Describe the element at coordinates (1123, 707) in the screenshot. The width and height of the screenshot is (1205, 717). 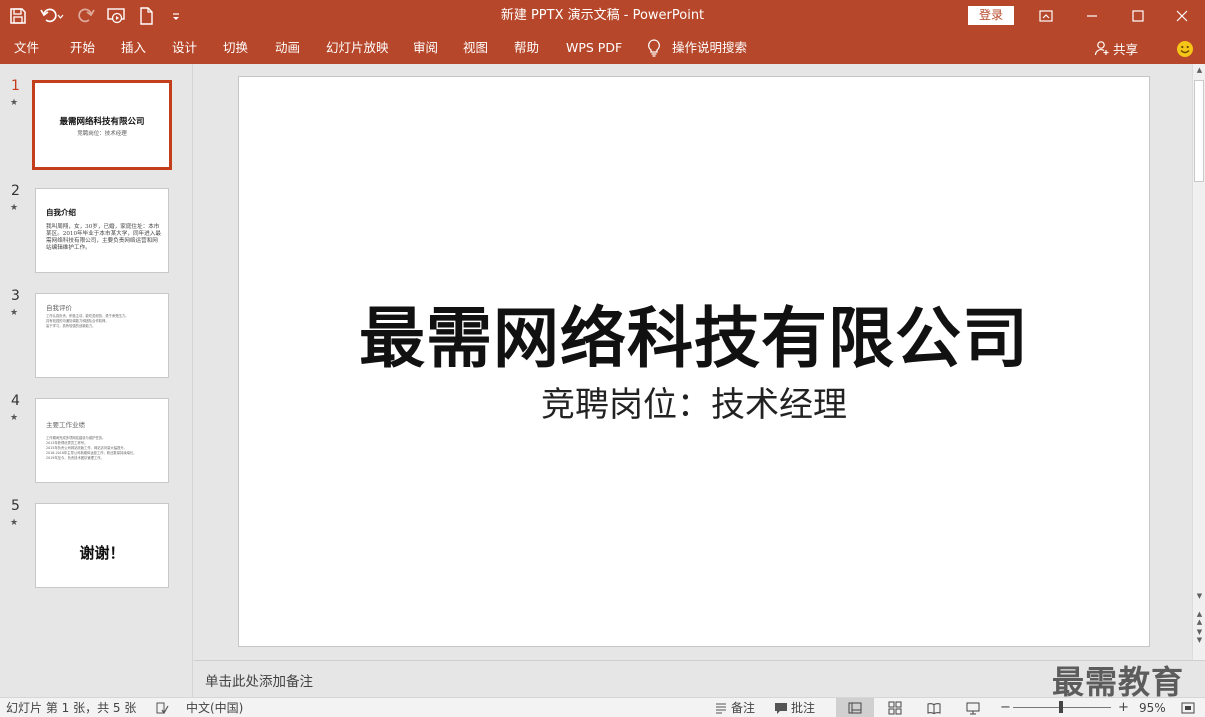
I see `zoom-in-button: +` at that location.